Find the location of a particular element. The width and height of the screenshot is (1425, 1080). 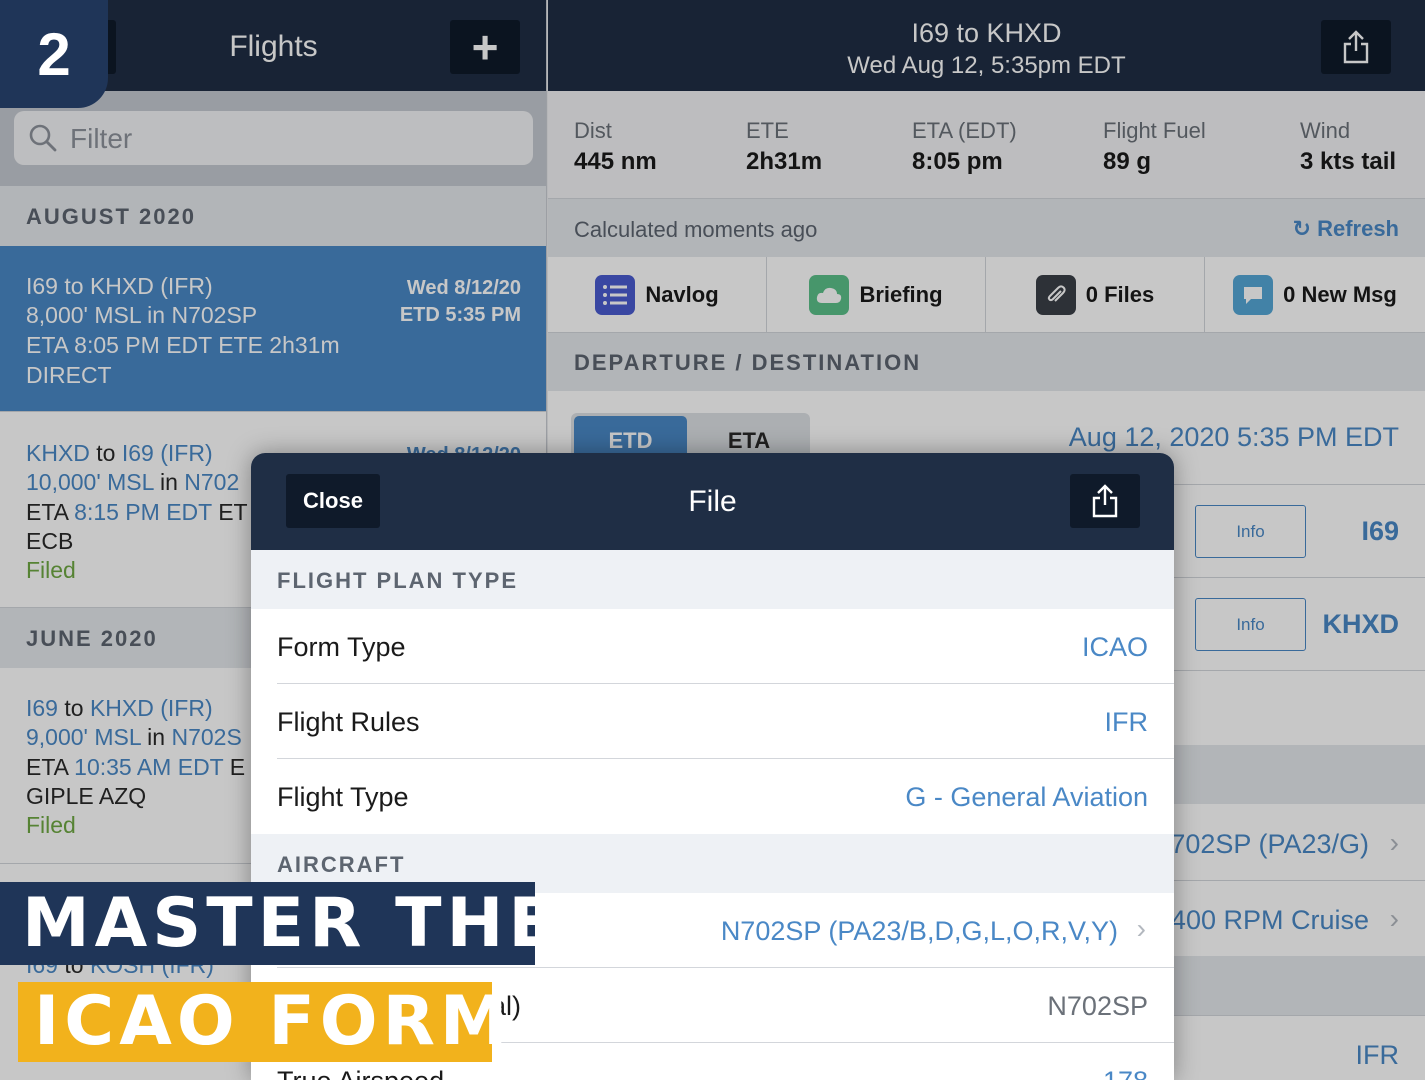

row-value: IFR is located at coordinates (1126, 722).